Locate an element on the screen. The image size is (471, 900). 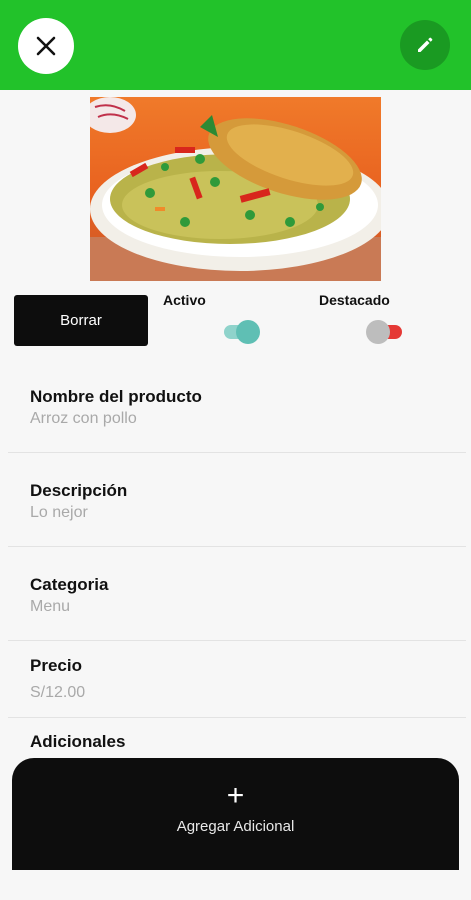
plus-icon: + is located at coordinates (235, 795).